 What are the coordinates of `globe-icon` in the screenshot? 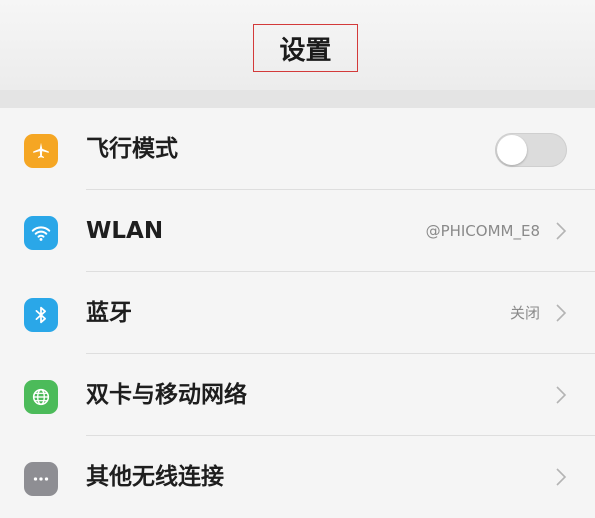 It's located at (41, 397).